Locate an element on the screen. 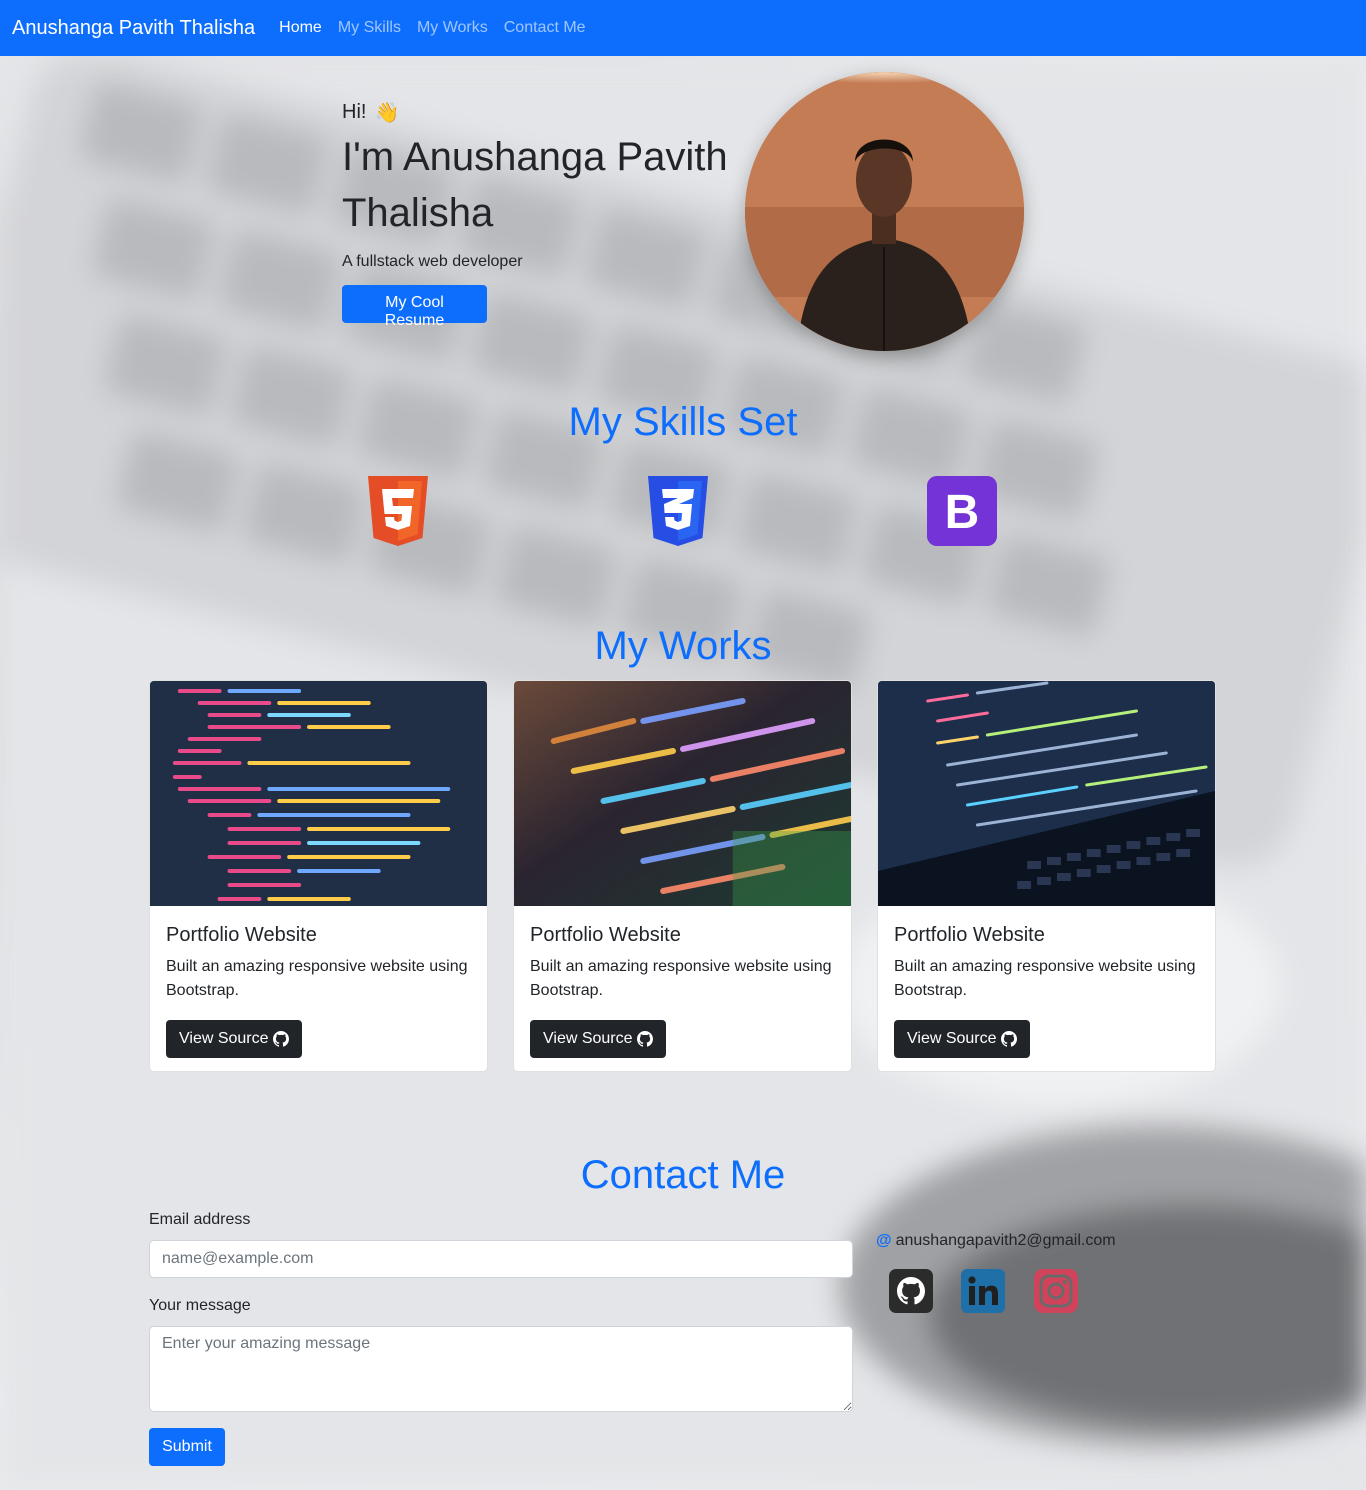  resume-button: My Cool Resume is located at coordinates (414, 307).